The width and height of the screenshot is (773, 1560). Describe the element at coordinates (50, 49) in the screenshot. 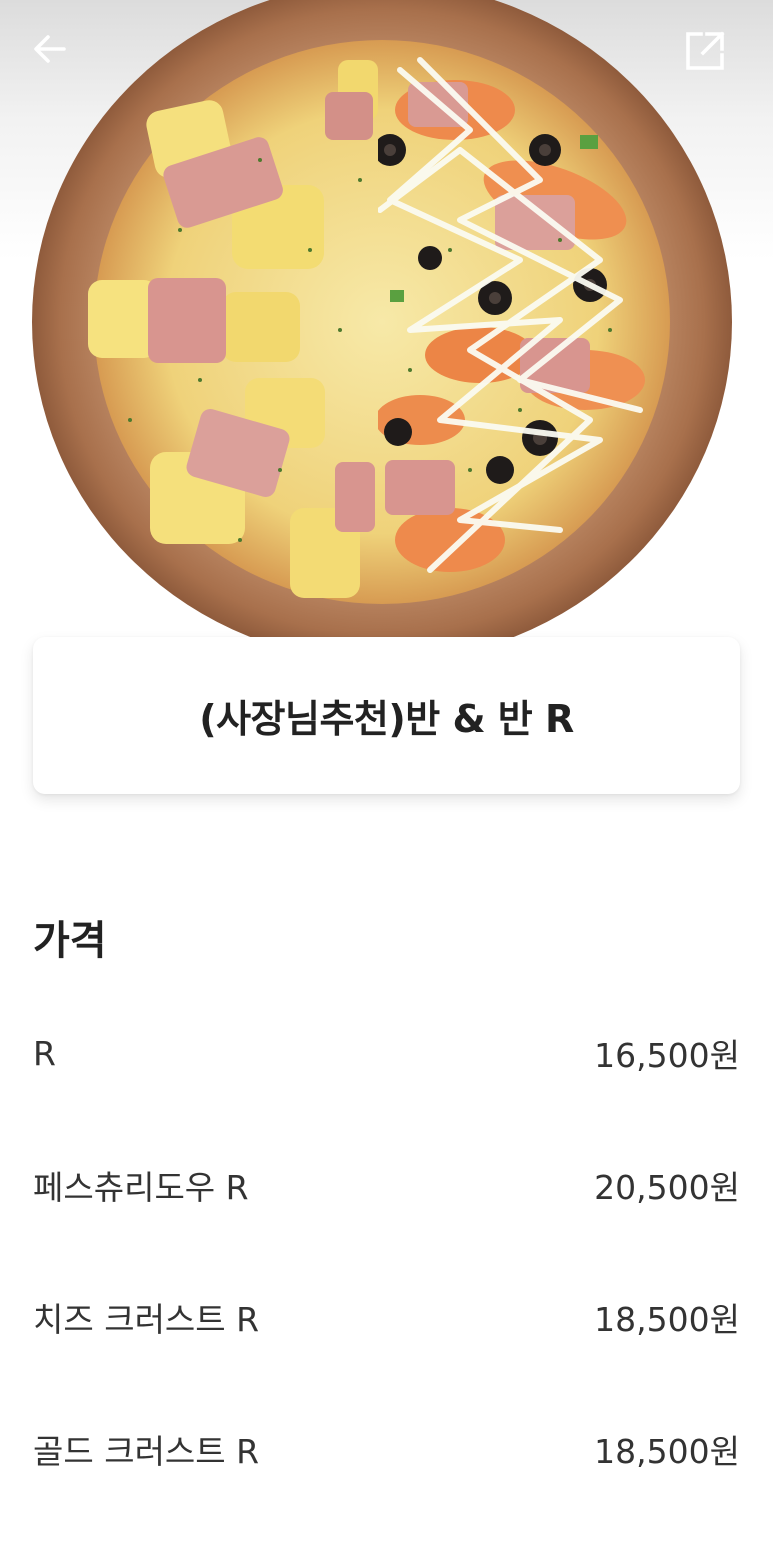

I see `back-arrow-icon` at that location.